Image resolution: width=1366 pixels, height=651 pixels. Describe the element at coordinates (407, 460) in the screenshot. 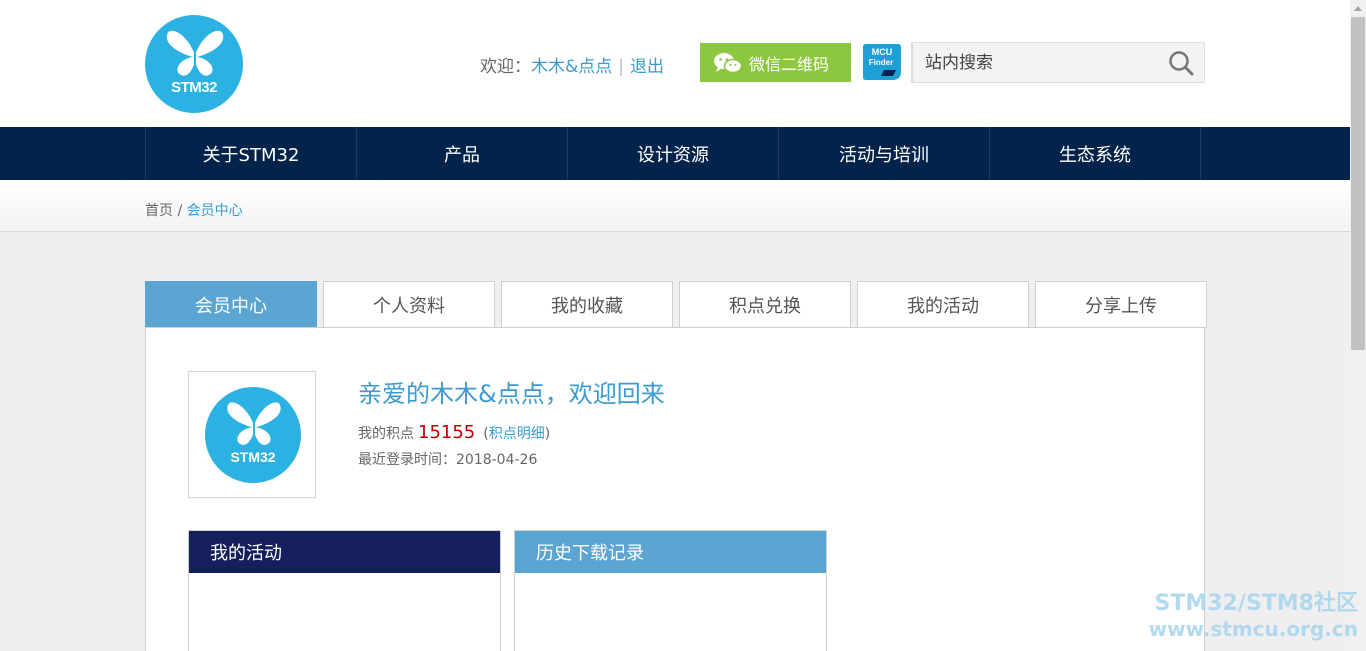

I see `last-login-label: 最近登录时间：` at that location.